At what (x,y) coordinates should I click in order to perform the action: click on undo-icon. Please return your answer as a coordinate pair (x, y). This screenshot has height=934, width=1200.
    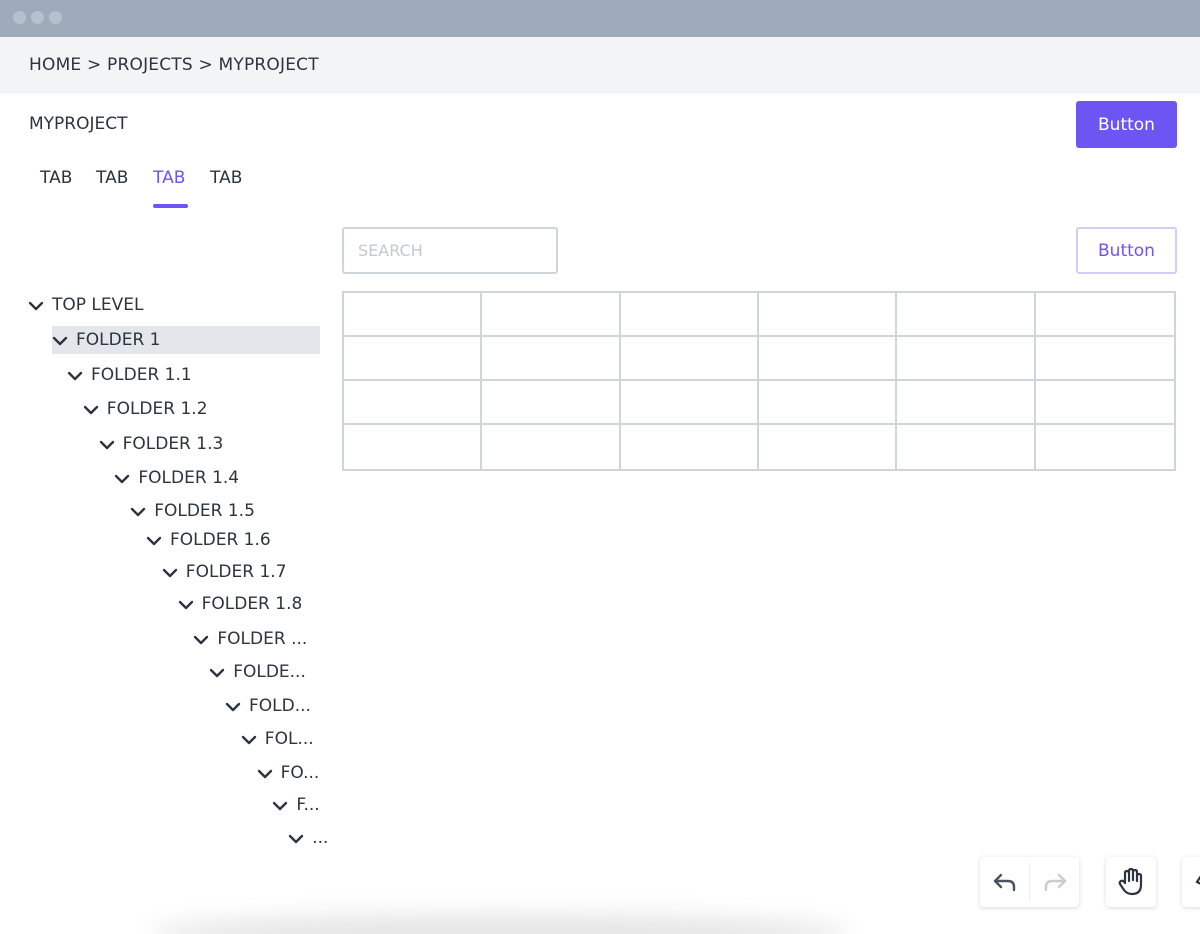
    Looking at the image, I should click on (1004, 882).